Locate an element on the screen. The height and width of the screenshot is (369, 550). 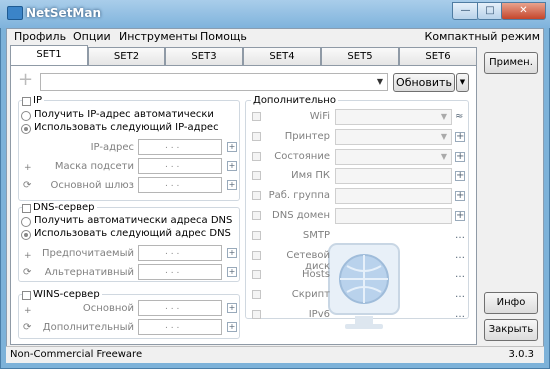
ip-manual-label: Использовать следующий IP-адрес is located at coordinates (126, 127).